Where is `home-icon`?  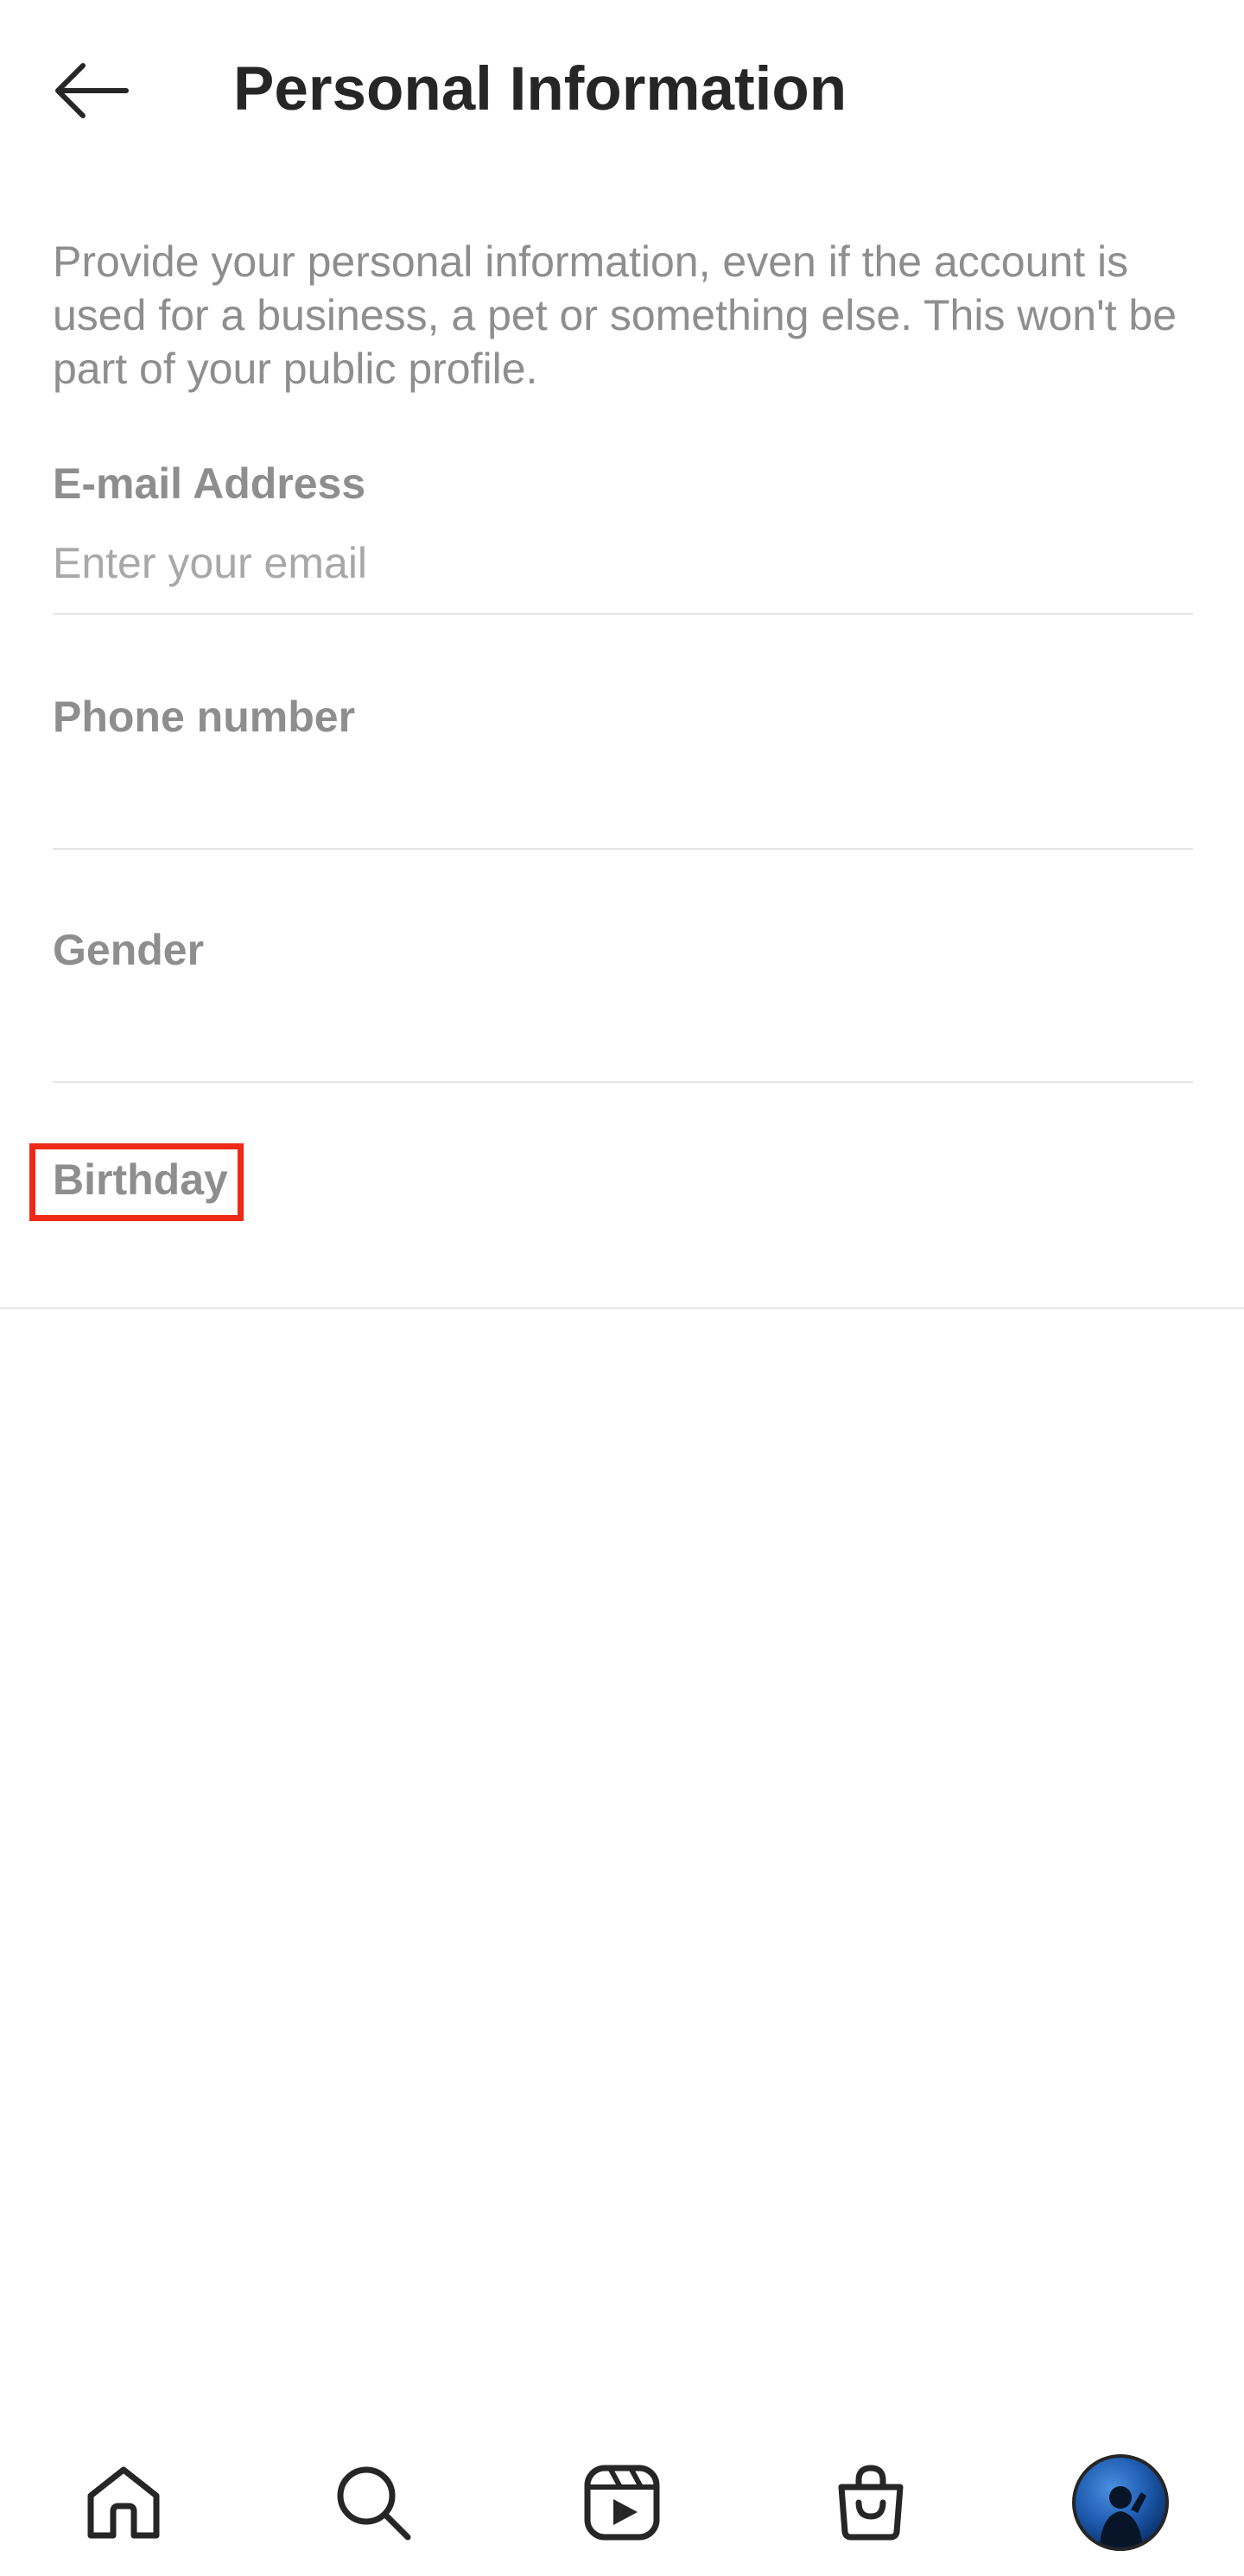 home-icon is located at coordinates (123, 2502).